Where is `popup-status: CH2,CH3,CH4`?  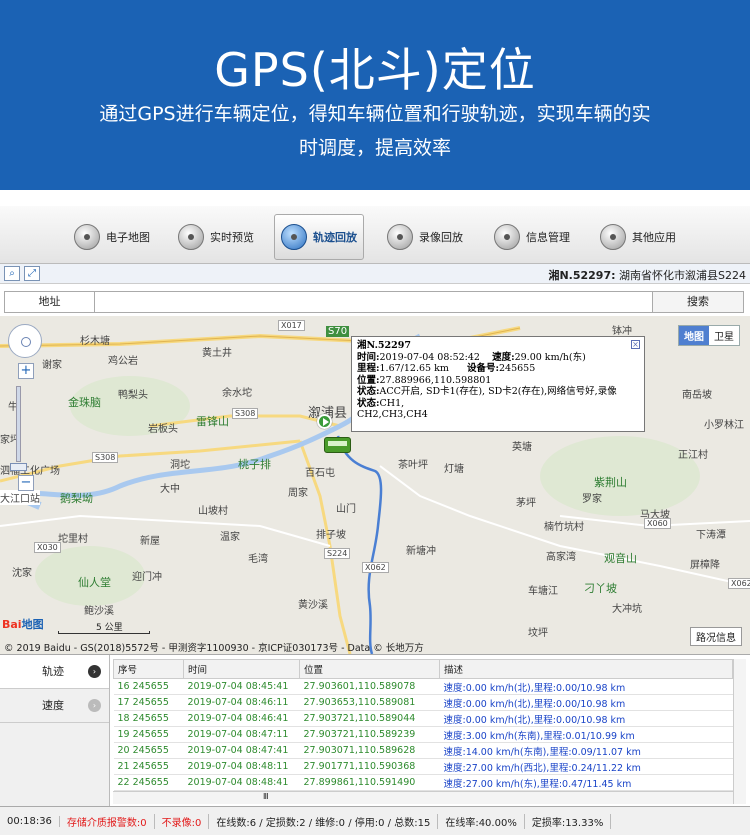
popup-status: CH2,CH3,CH4 is located at coordinates (392, 414).